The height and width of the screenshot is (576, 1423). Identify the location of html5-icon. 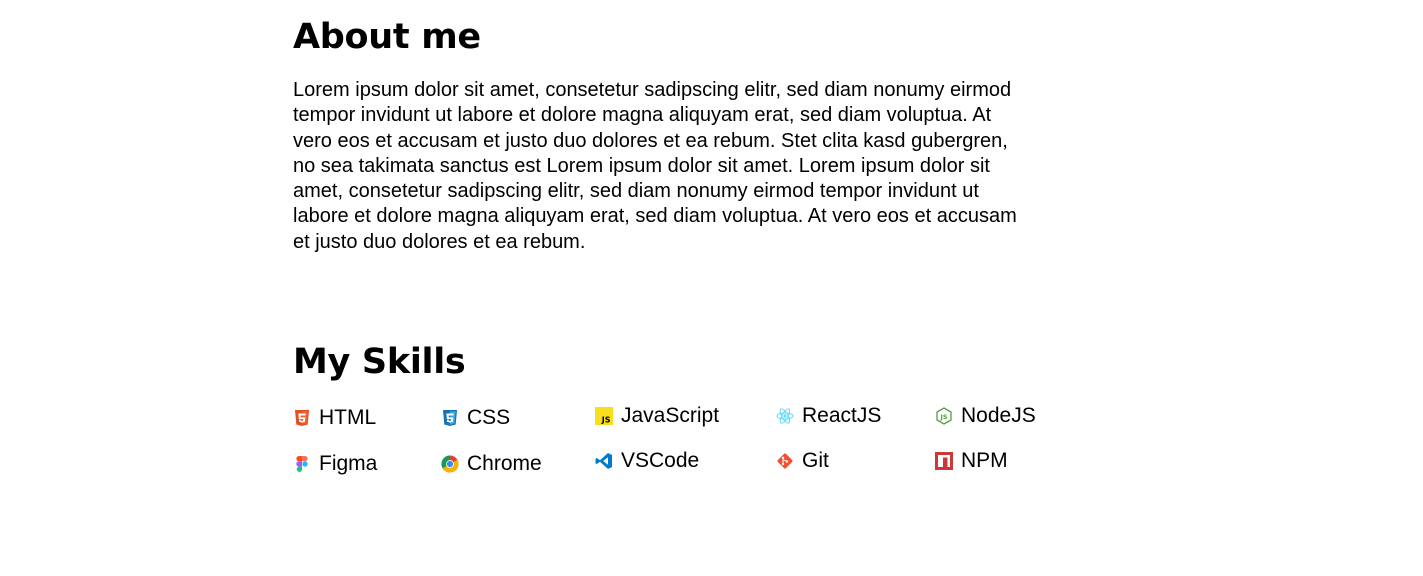
(302, 418).